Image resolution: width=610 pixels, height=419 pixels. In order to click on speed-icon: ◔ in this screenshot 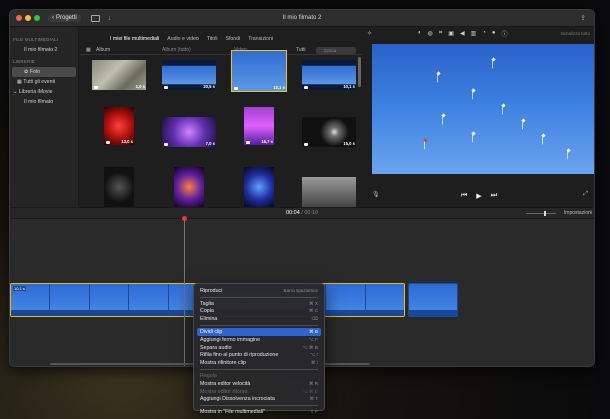, I will do `click(484, 33)`.